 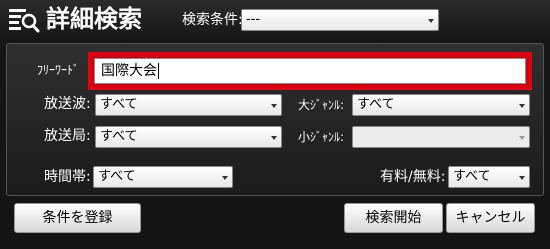 What do you see at coordinates (188, 137) in the screenshot?
I see `broadcast-station-select: すべて` at bounding box center [188, 137].